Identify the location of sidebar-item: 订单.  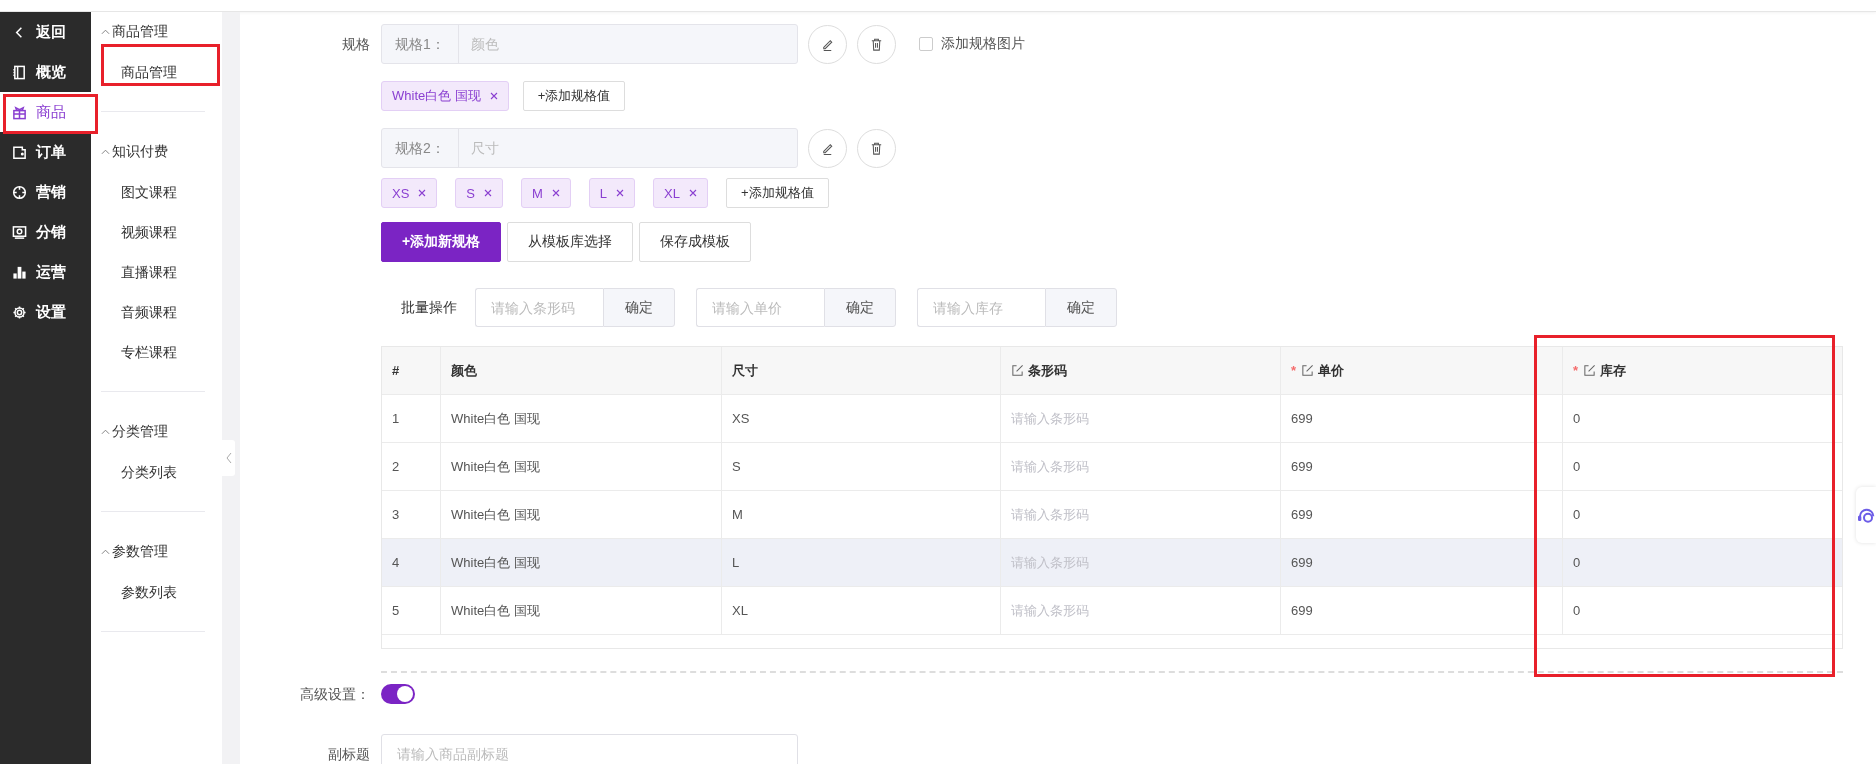
(45, 152).